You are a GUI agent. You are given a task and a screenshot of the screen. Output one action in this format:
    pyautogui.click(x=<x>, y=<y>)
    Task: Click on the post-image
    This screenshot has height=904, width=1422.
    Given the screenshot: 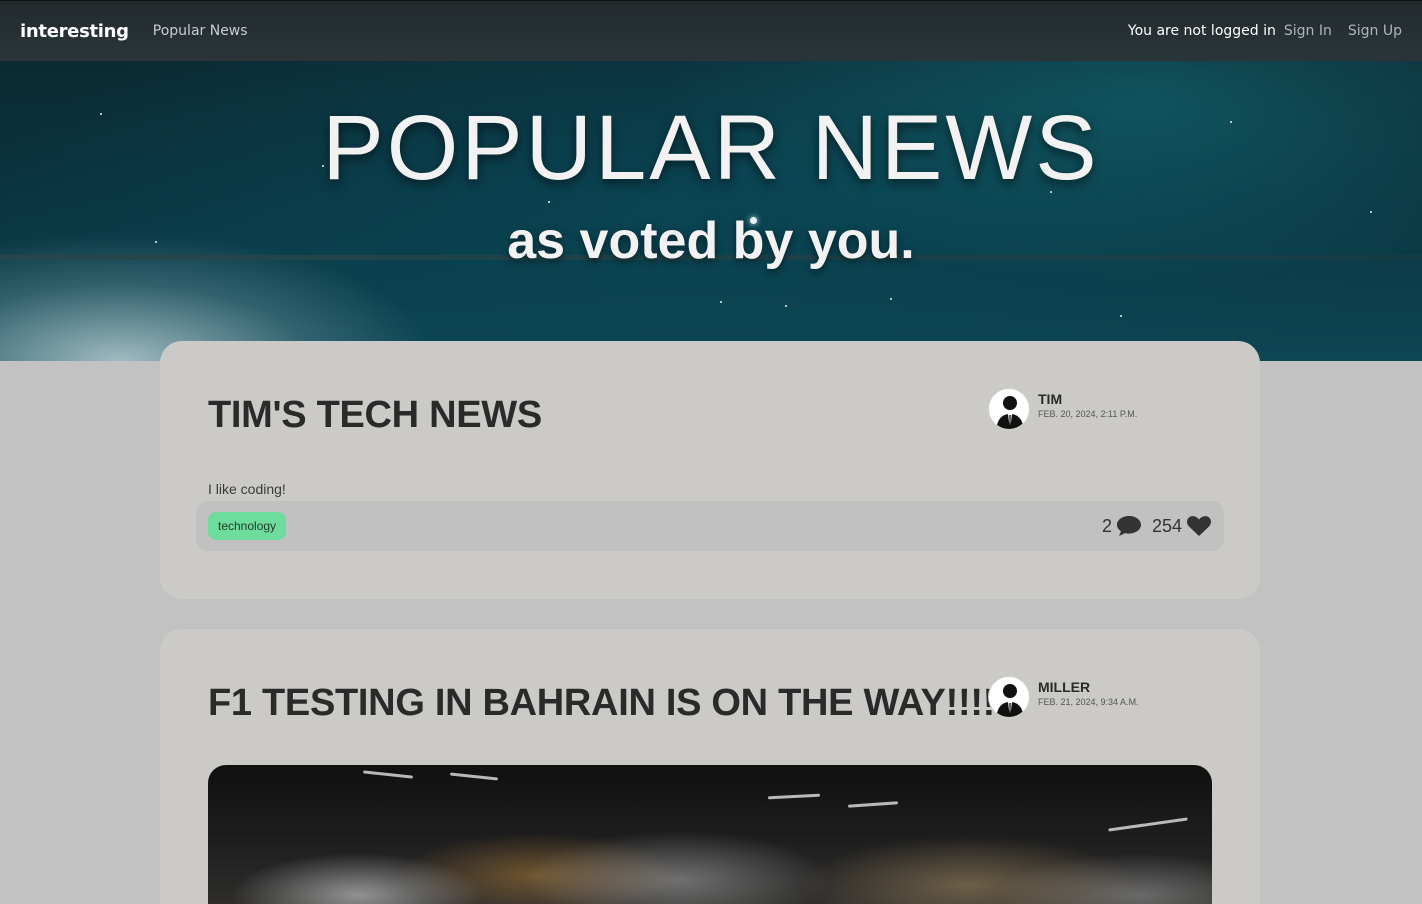 What is the action you would take?
    pyautogui.click(x=710, y=834)
    